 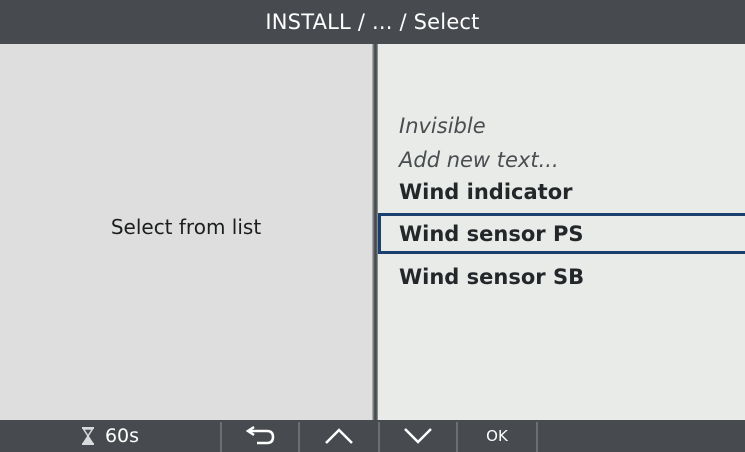 I want to click on list-item-wind-indicator: Wind indicator, so click(x=485, y=192).